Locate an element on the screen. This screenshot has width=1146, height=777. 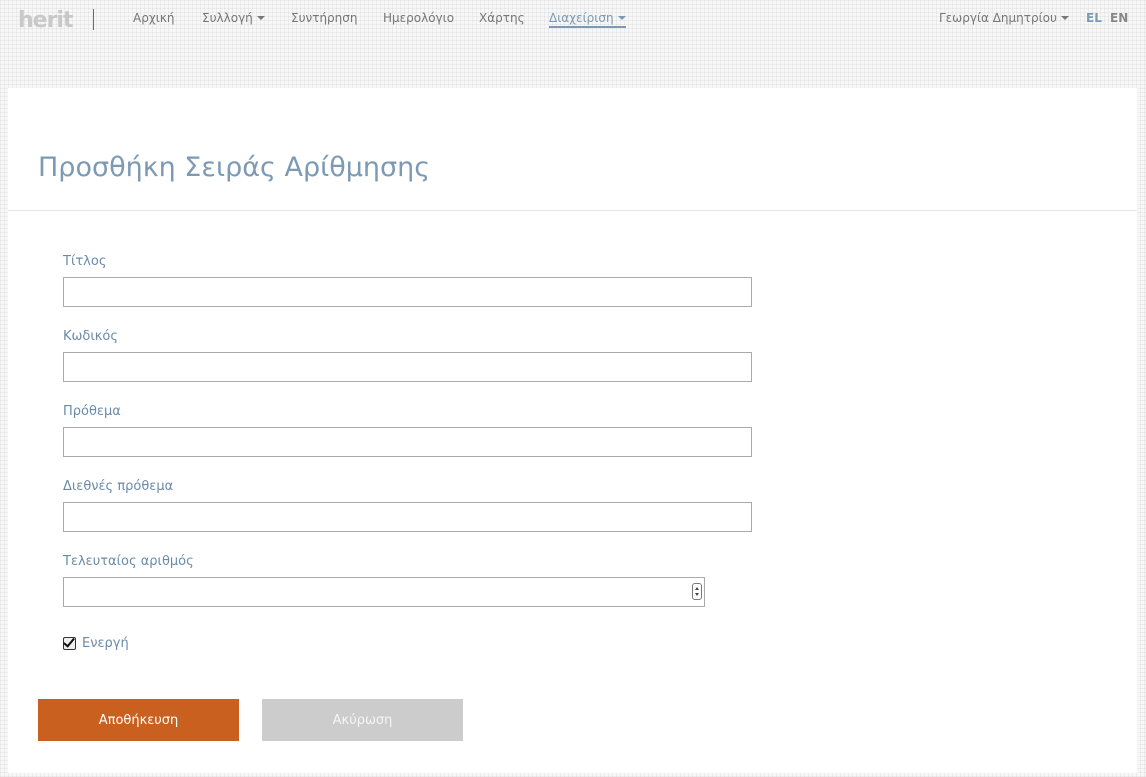
page-title: Προσθήκη Σειράς Αρίθμησης is located at coordinates (234, 167).